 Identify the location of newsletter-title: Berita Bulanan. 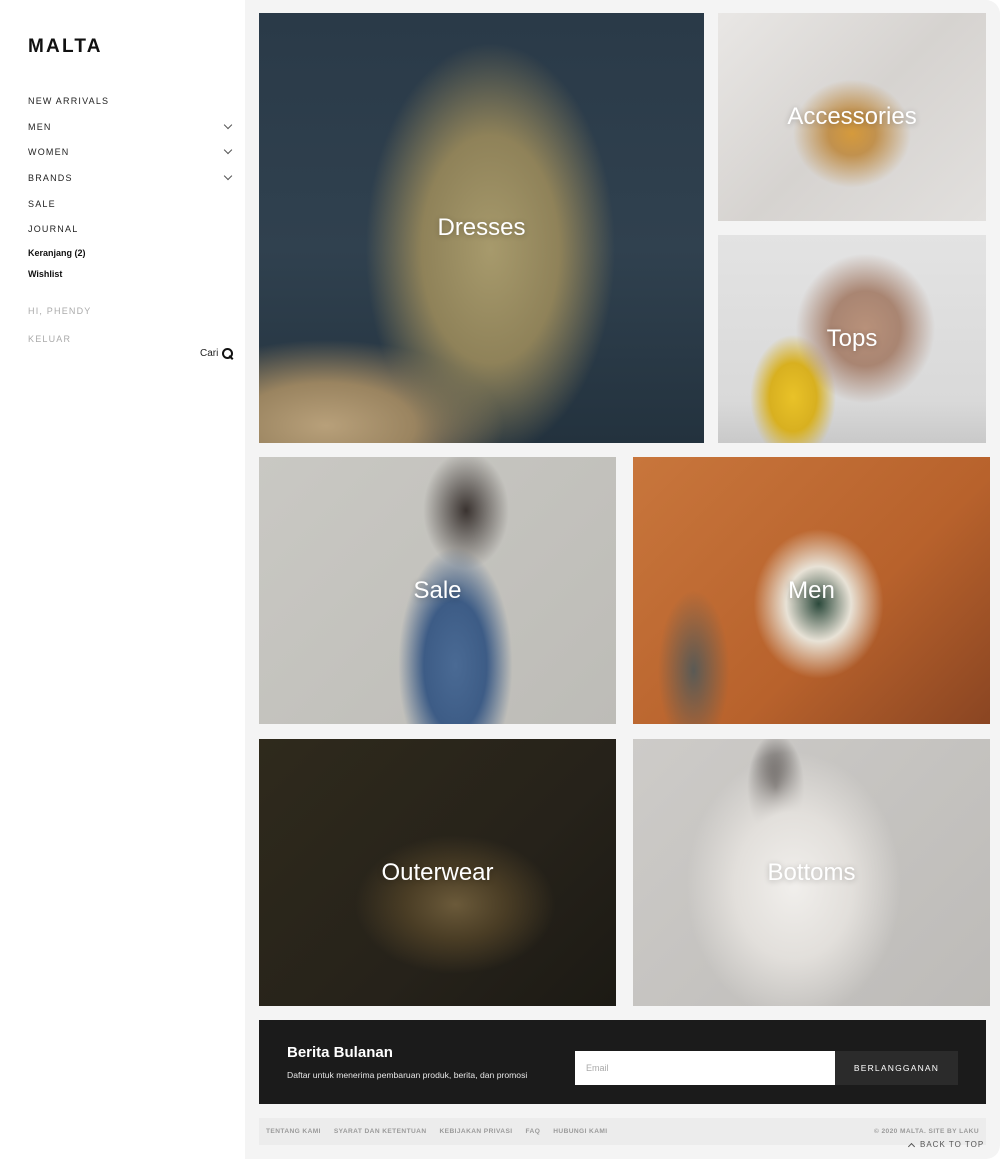
(340, 1052).